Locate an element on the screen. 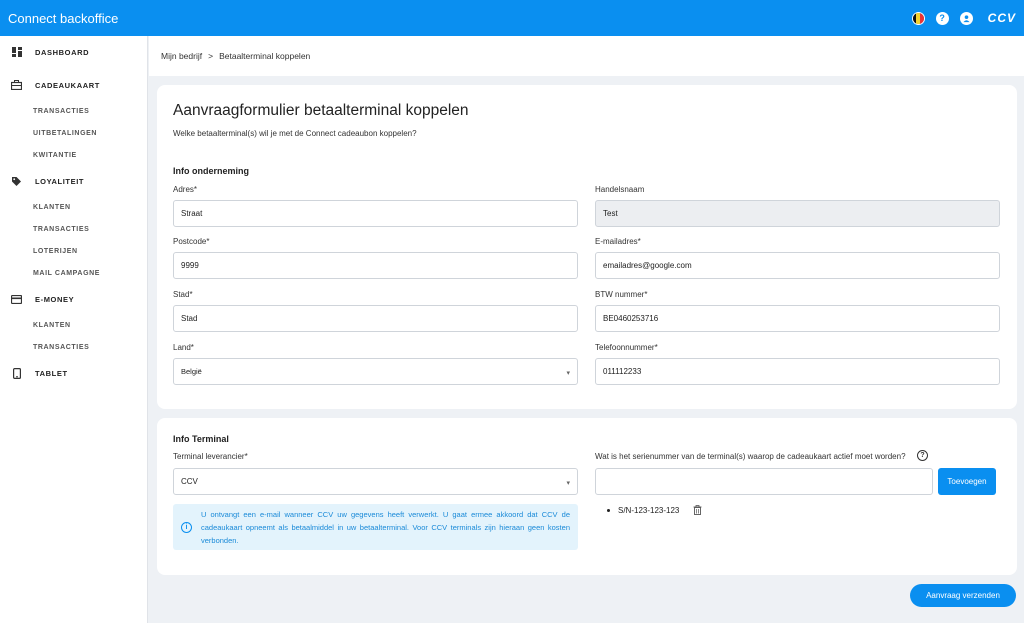  supplier-select: CCV ▾ is located at coordinates (375, 481).